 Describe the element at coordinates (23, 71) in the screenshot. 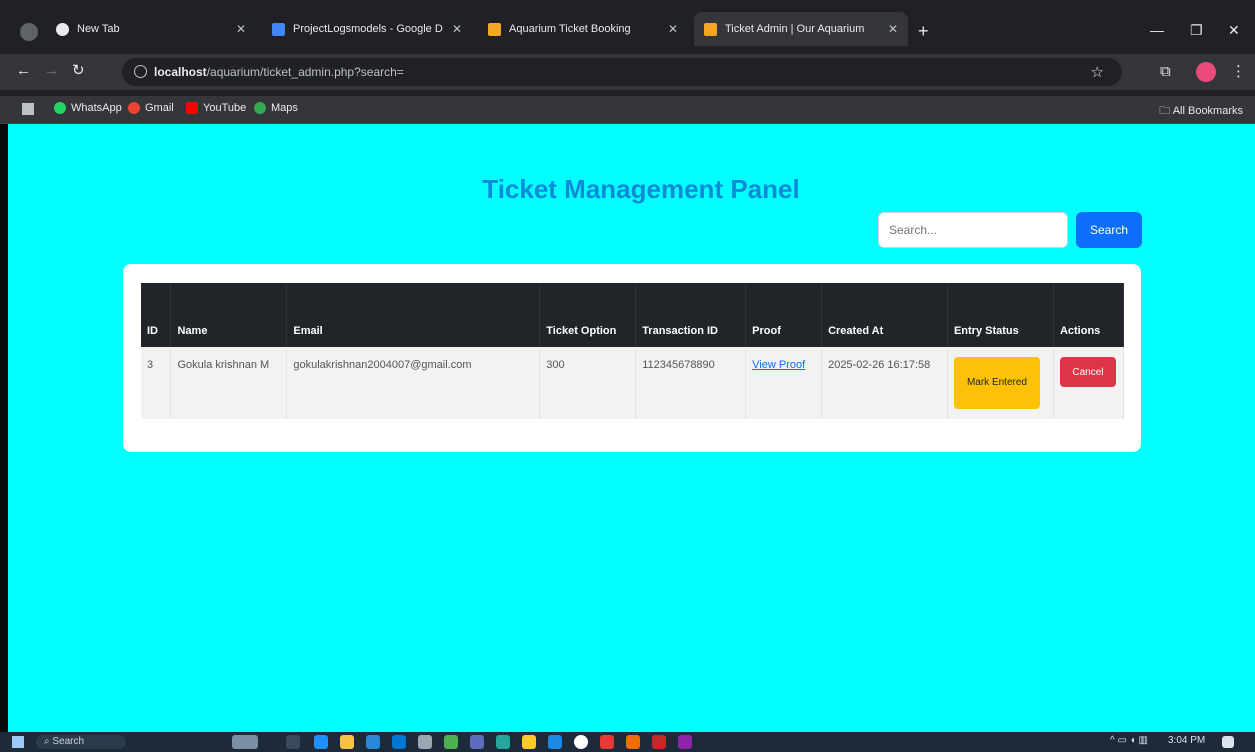

I see `back-icon: ←` at that location.